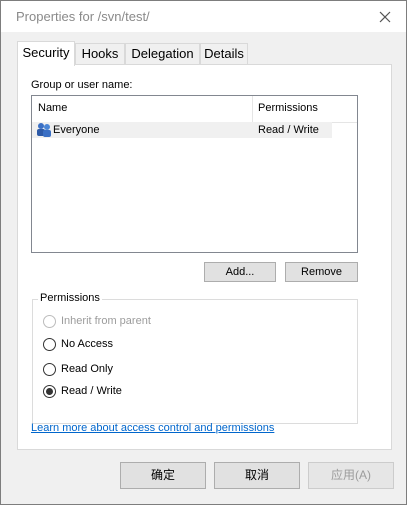 The width and height of the screenshot is (409, 507). I want to click on cancel-button: 取消, so click(257, 475).